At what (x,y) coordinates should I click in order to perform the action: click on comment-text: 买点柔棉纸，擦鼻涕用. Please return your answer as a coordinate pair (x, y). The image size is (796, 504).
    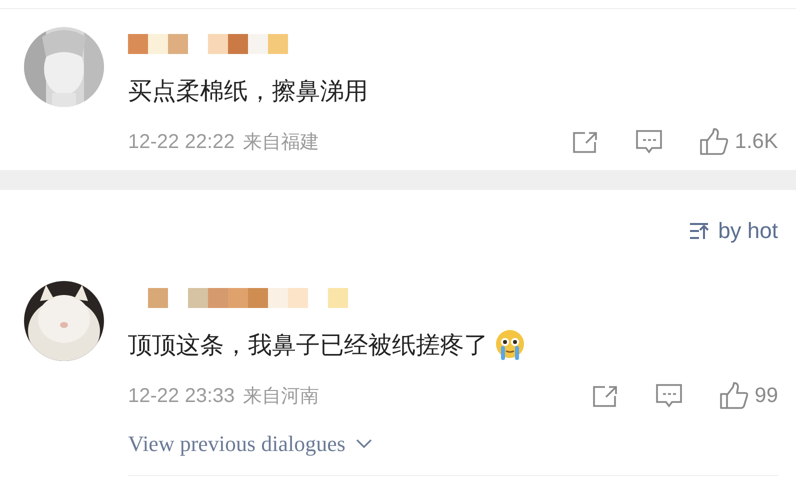
    Looking at the image, I should click on (248, 91).